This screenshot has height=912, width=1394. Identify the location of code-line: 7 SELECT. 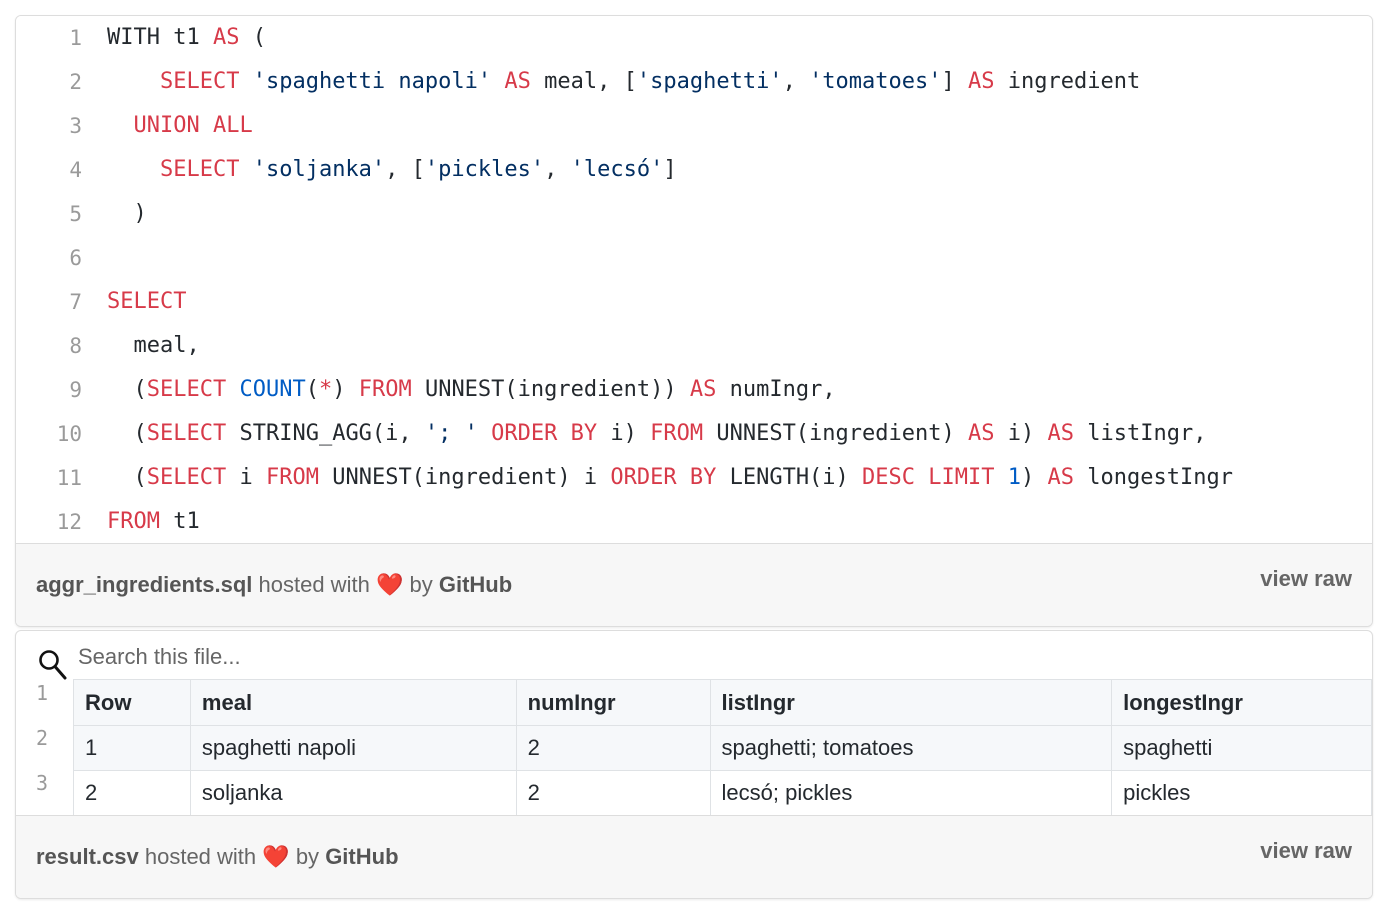
(694, 302).